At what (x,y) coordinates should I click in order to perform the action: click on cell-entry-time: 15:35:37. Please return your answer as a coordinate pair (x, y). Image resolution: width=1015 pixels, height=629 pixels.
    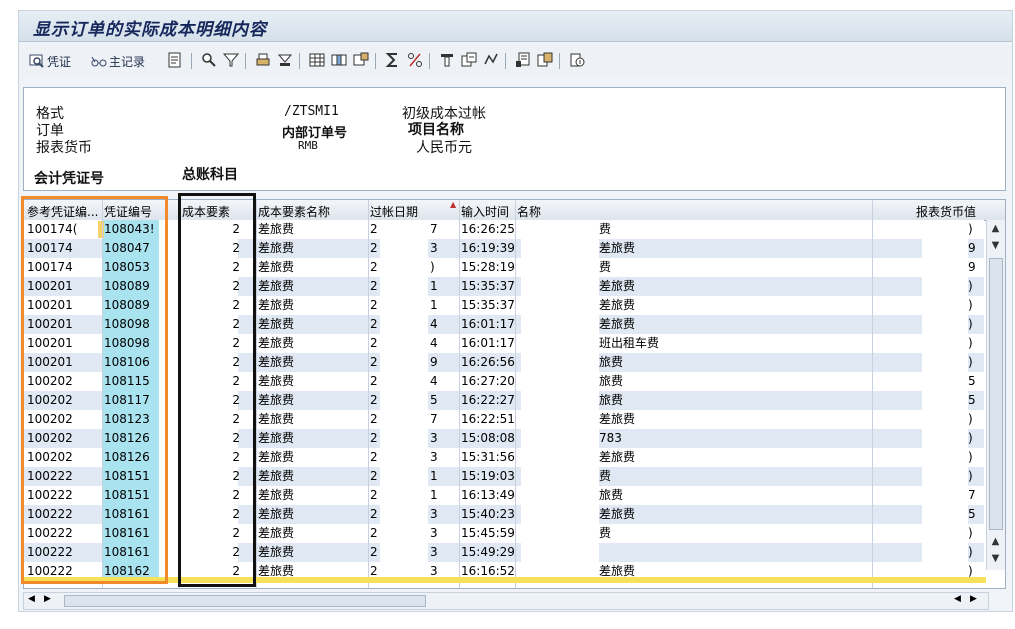
    Looking at the image, I should click on (488, 305).